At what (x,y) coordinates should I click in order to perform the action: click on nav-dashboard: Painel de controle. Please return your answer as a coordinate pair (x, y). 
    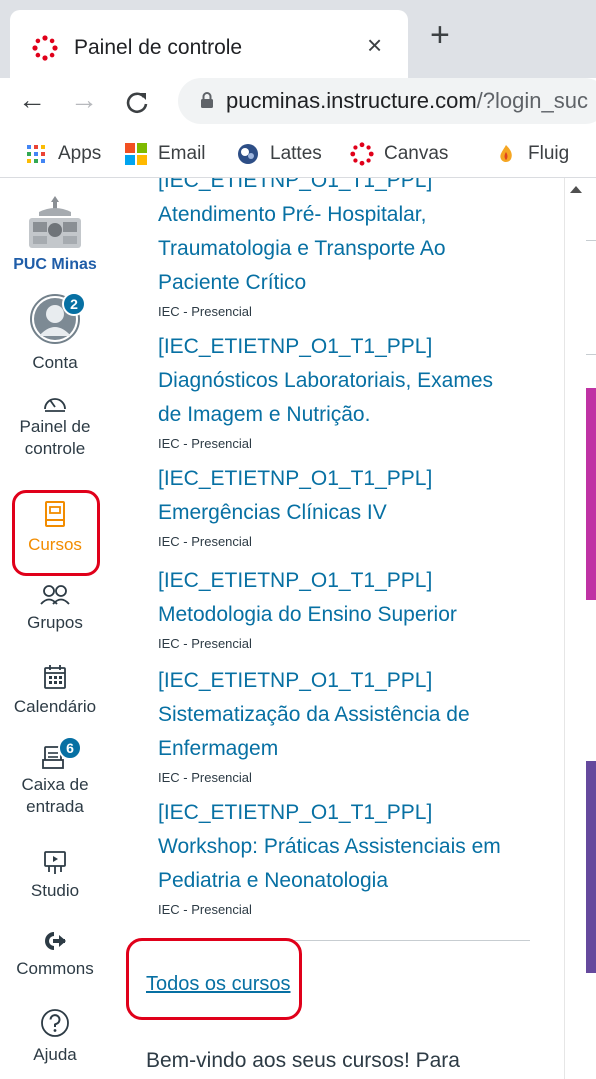
    Looking at the image, I should click on (55, 425).